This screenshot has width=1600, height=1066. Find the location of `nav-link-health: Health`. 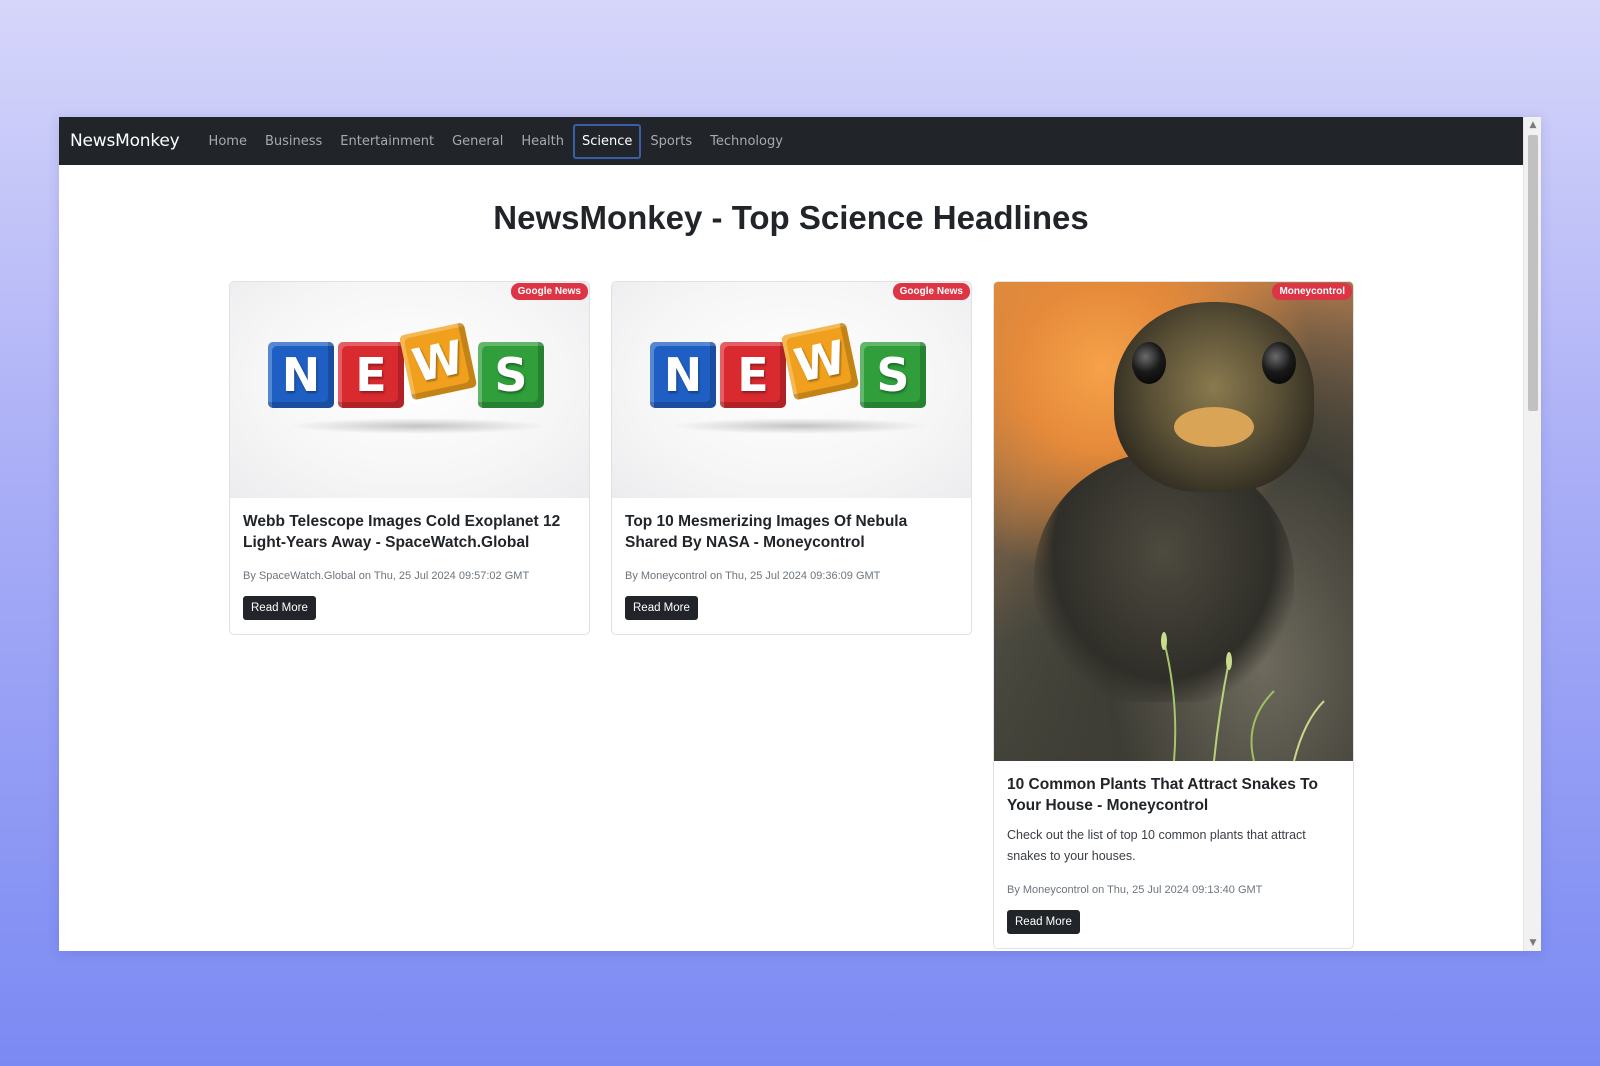

nav-link-health: Health is located at coordinates (542, 141).